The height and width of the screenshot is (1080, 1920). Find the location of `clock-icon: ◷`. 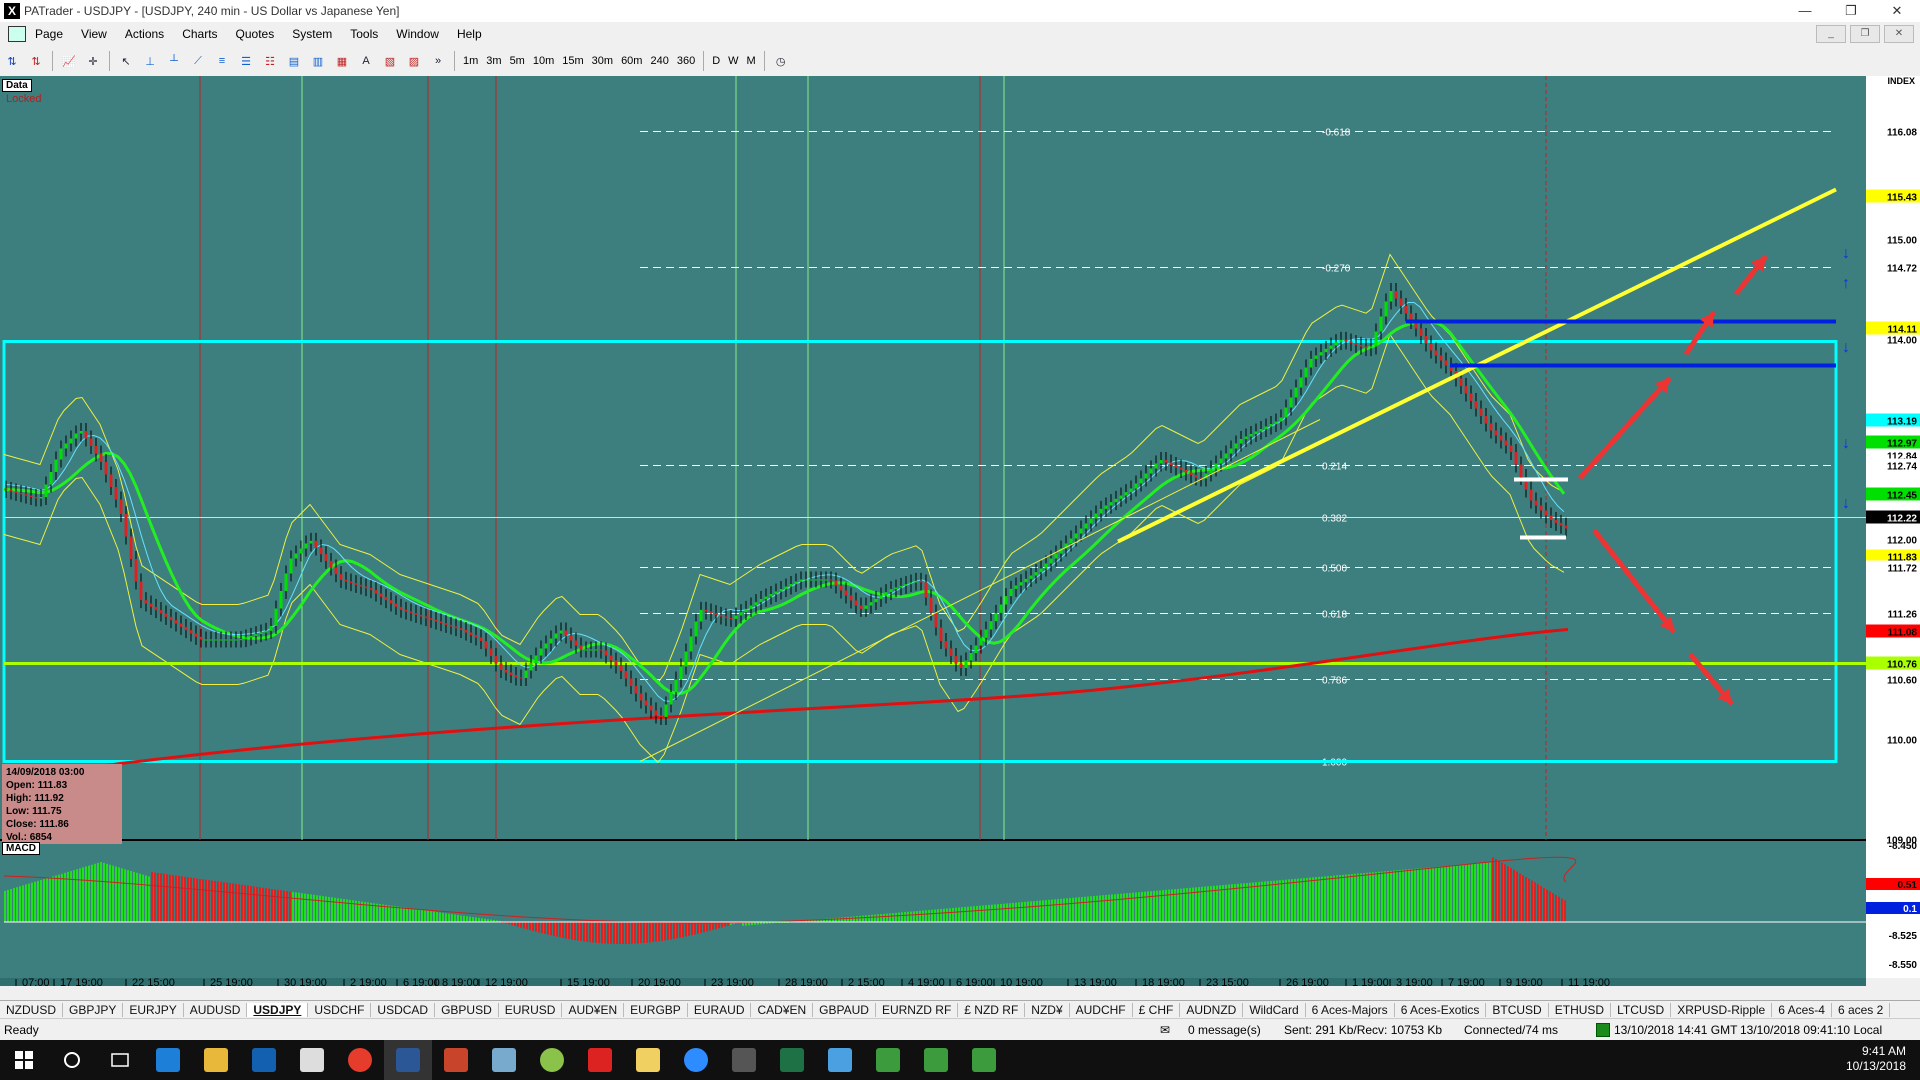

clock-icon: ◷ is located at coordinates (781, 61).